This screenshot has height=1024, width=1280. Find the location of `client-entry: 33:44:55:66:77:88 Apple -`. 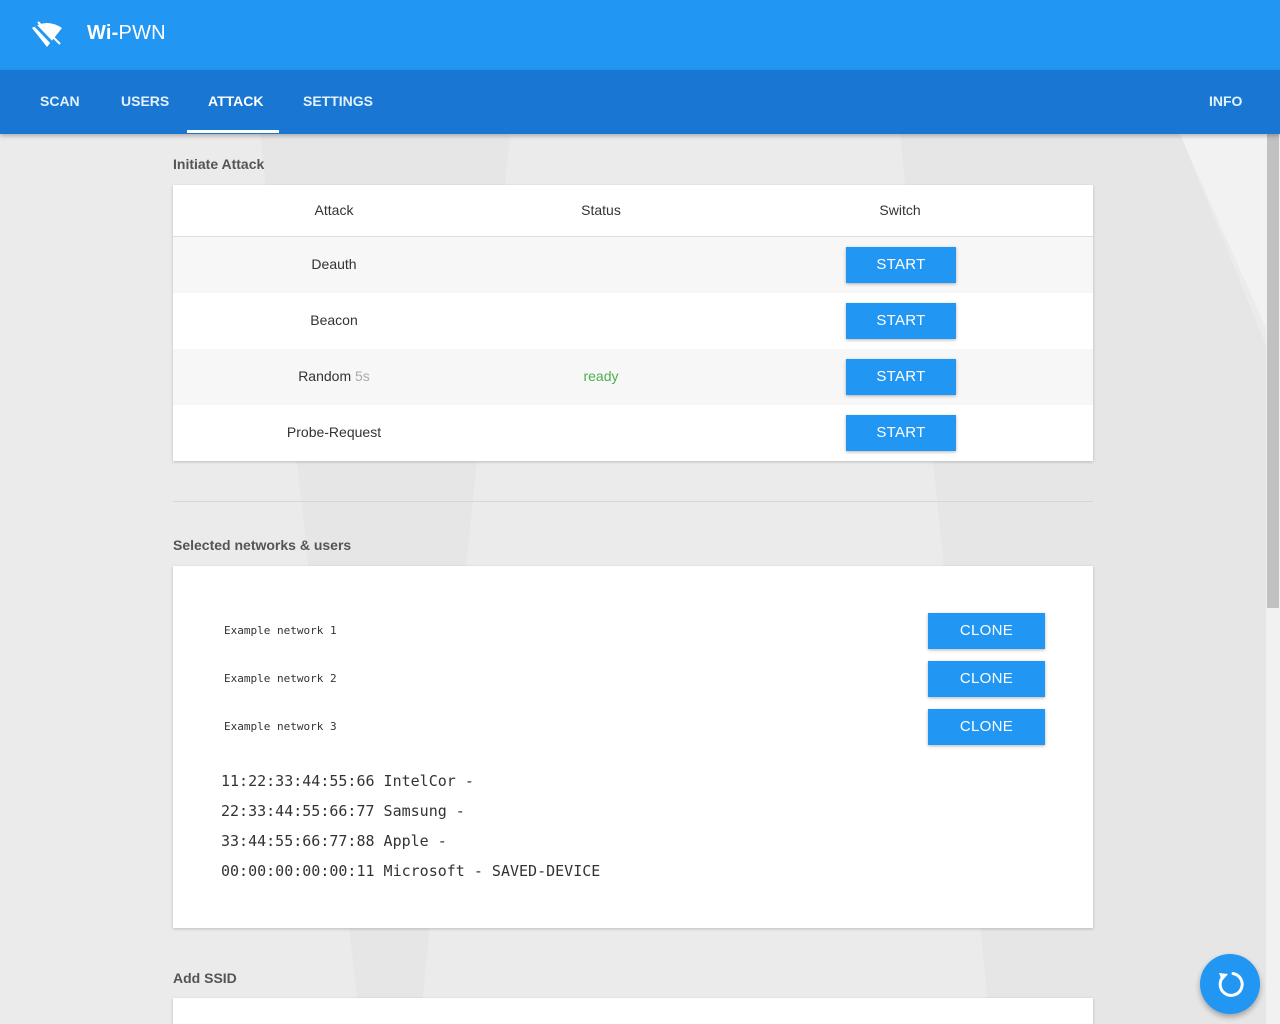

client-entry: 33:44:55:66:77:88 Apple - is located at coordinates (334, 841).